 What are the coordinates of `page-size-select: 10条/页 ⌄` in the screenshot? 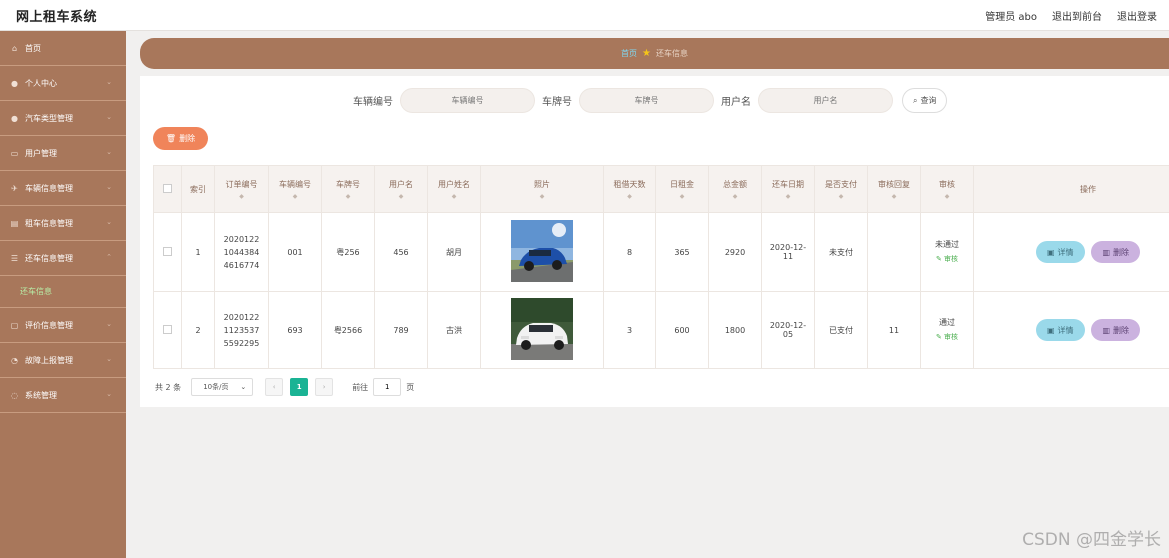 It's located at (222, 387).